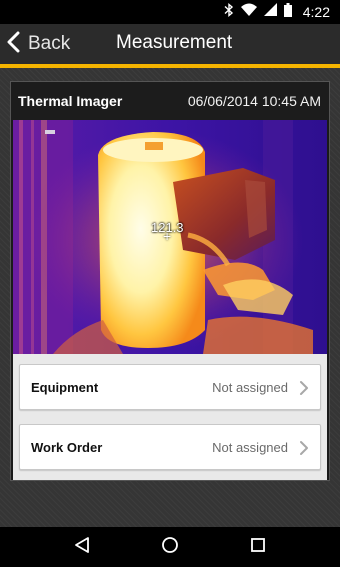  Describe the element at coordinates (250, 387) in the screenshot. I see `equipment-value: Not assigned` at that location.